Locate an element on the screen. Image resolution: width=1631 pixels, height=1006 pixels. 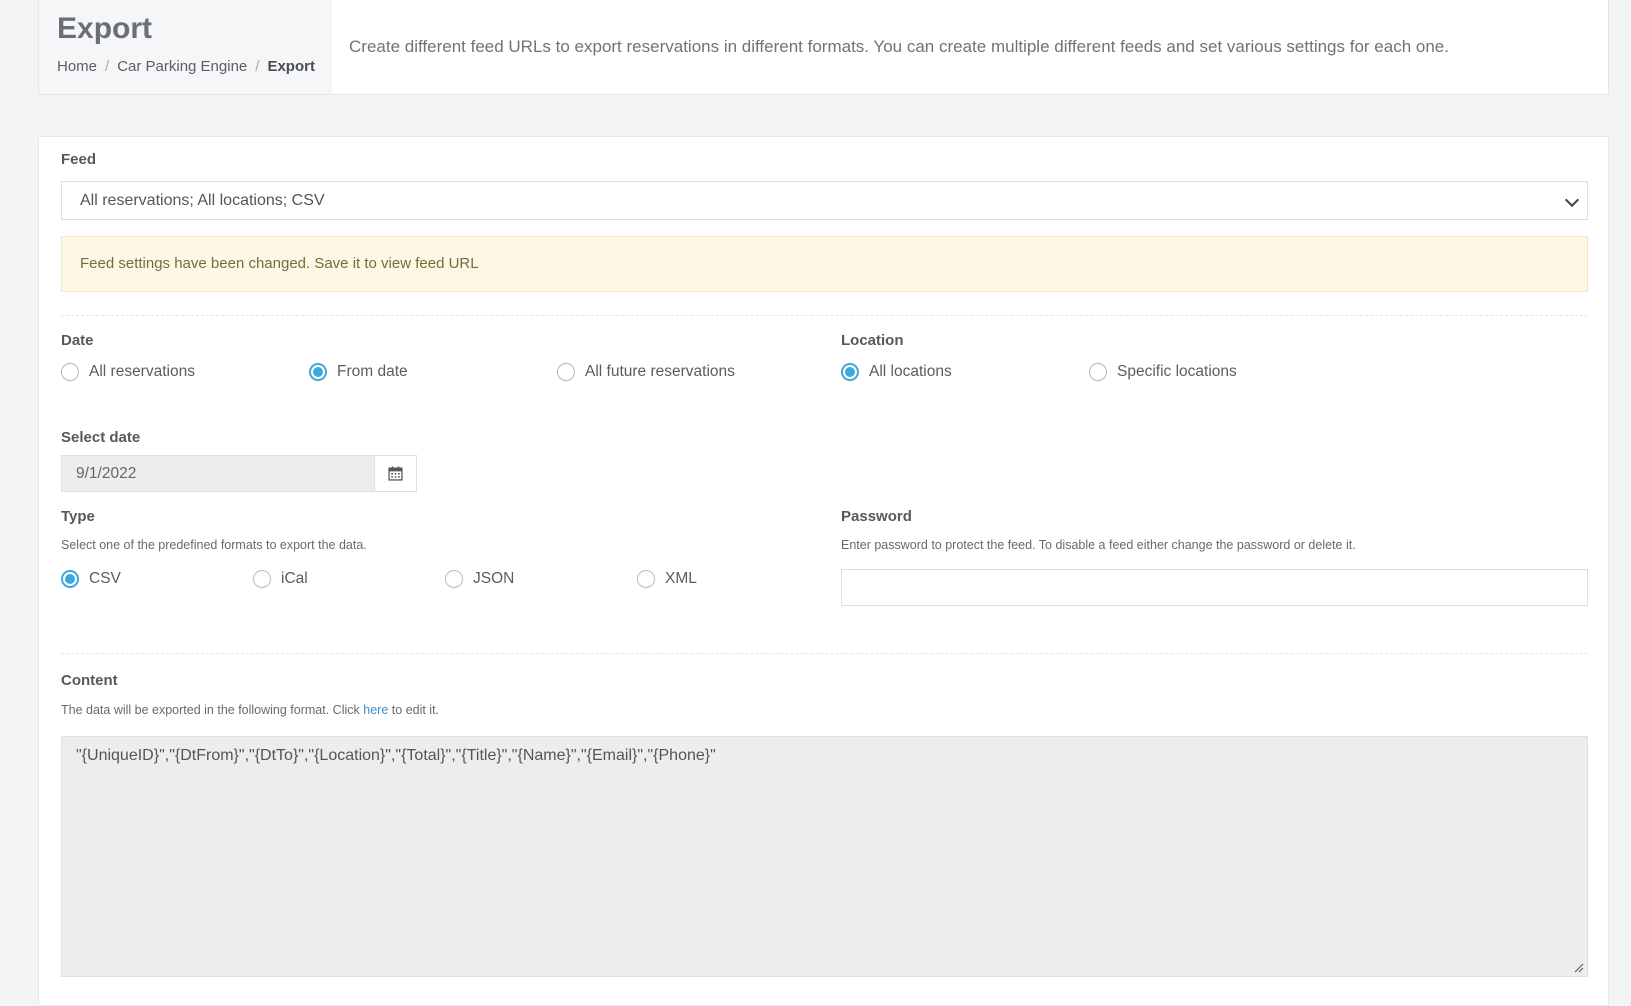
radio-label: All locations is located at coordinates (910, 371).